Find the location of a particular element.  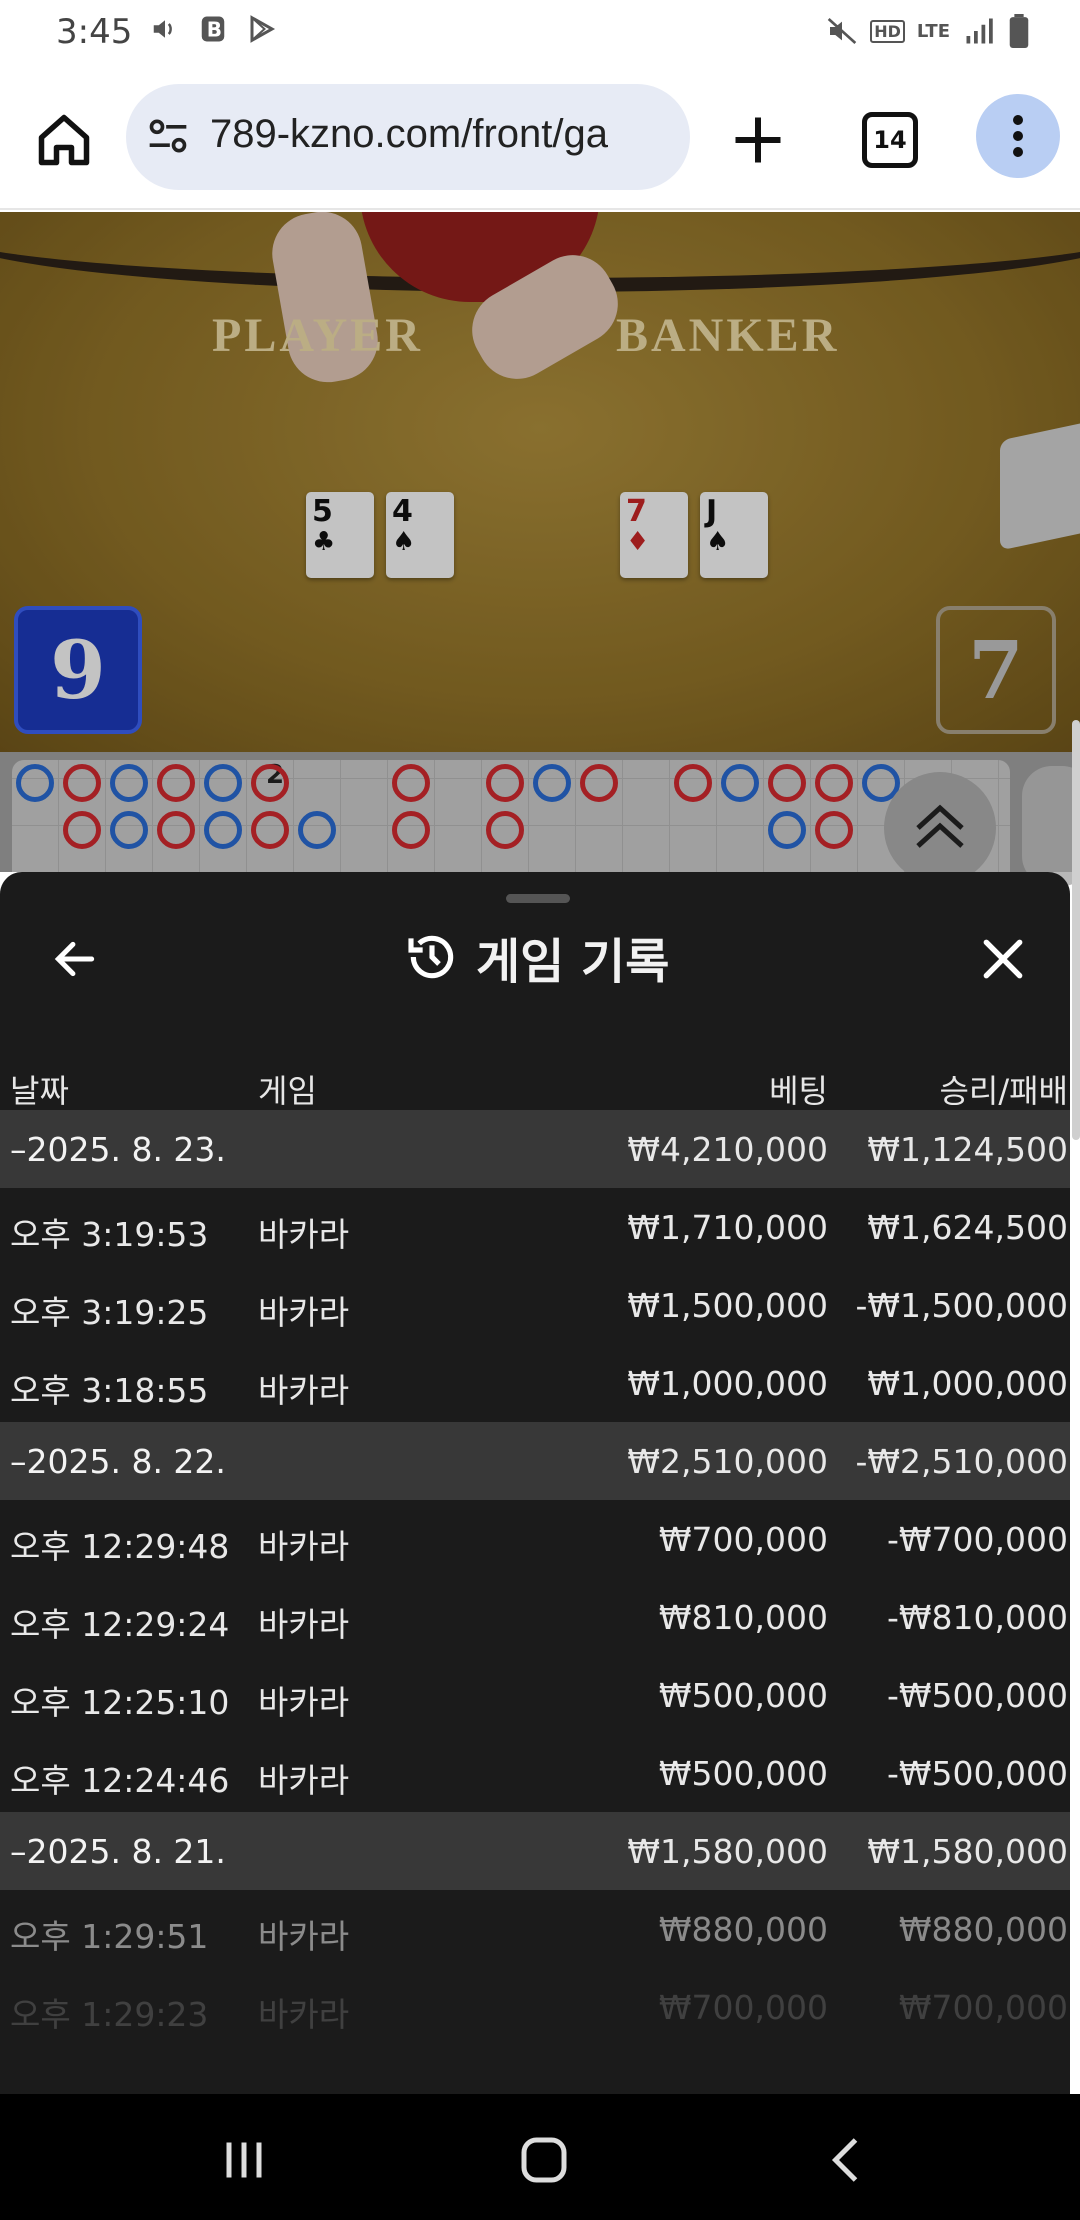

history-row: 오후 1:29:51 바카라 ₩880,000 ₩880,000 is located at coordinates (535, 1929).